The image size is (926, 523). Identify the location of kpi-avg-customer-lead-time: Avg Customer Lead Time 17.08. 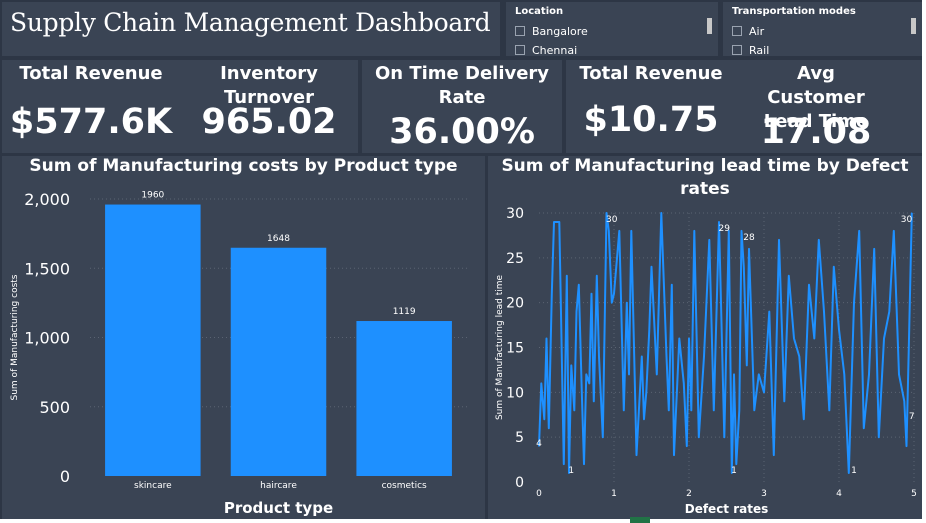
(816, 106).